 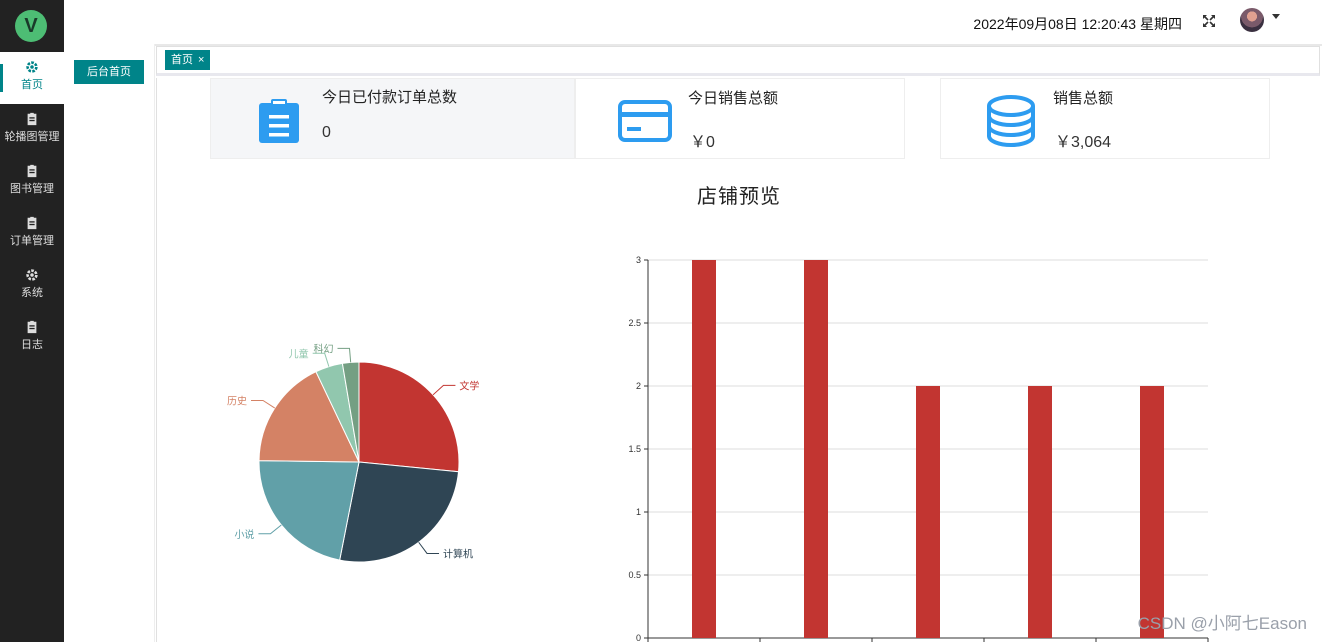 What do you see at coordinates (109, 343) in the screenshot?
I see `sub-nav: 后台首页` at bounding box center [109, 343].